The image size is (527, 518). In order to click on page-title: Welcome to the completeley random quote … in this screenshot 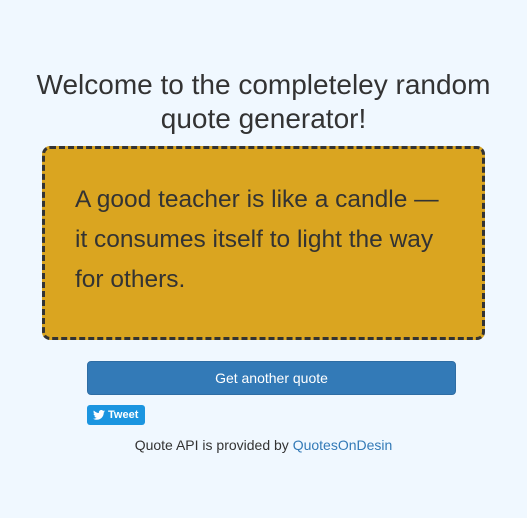, I will do `click(263, 101)`.